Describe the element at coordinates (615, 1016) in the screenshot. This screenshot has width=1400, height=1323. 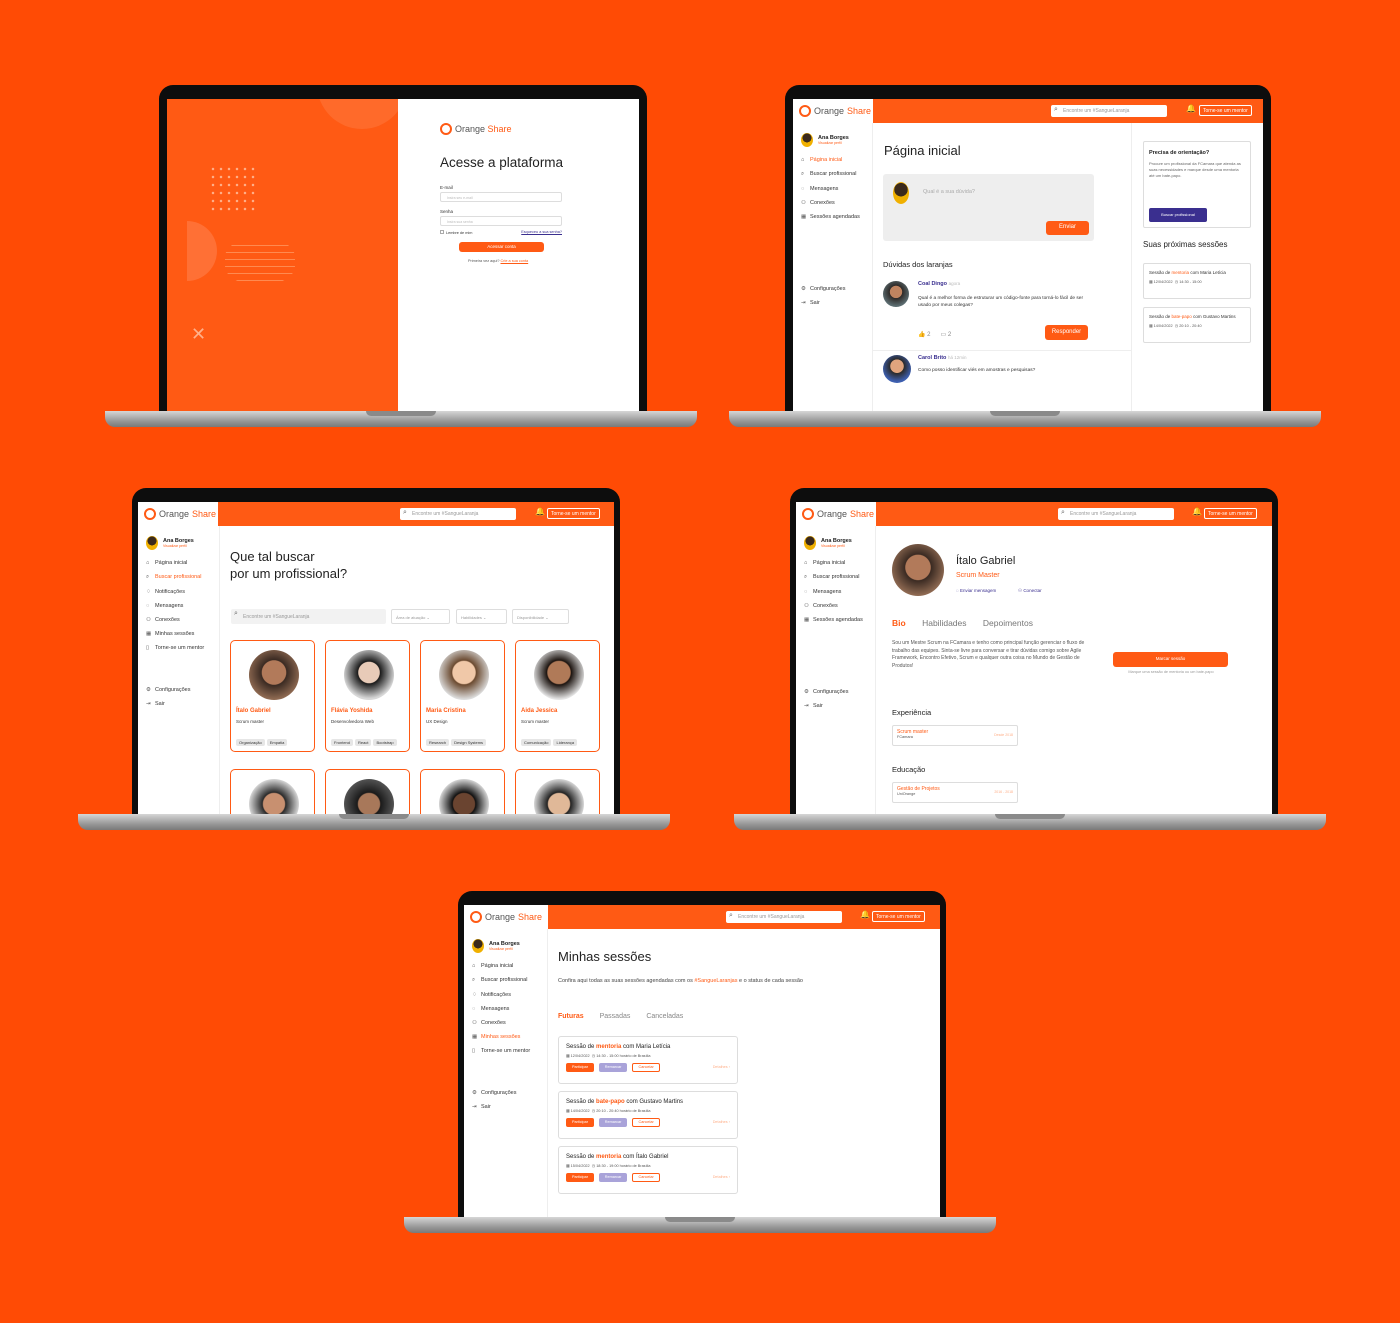
I see `tab-past: Passadas` at that location.